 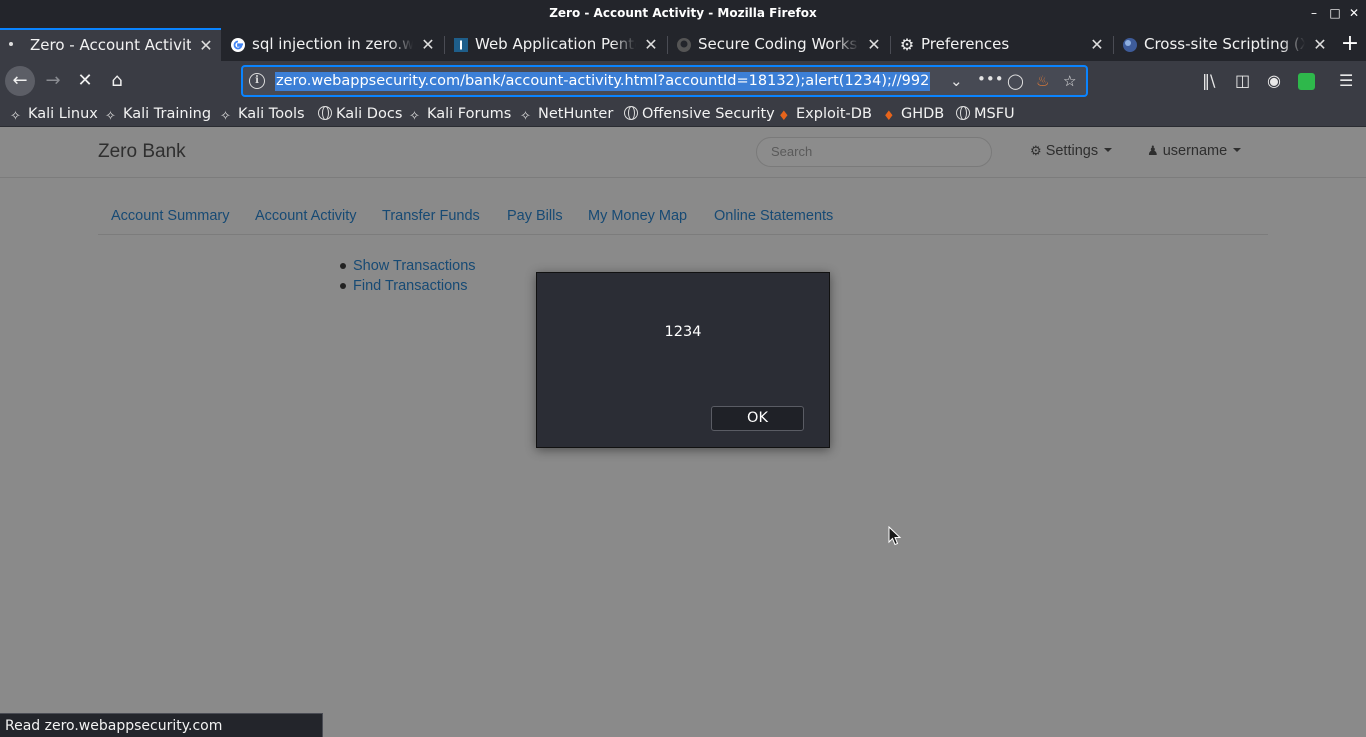 What do you see at coordinates (1208, 81) in the screenshot?
I see `library-icon: ‖\` at bounding box center [1208, 81].